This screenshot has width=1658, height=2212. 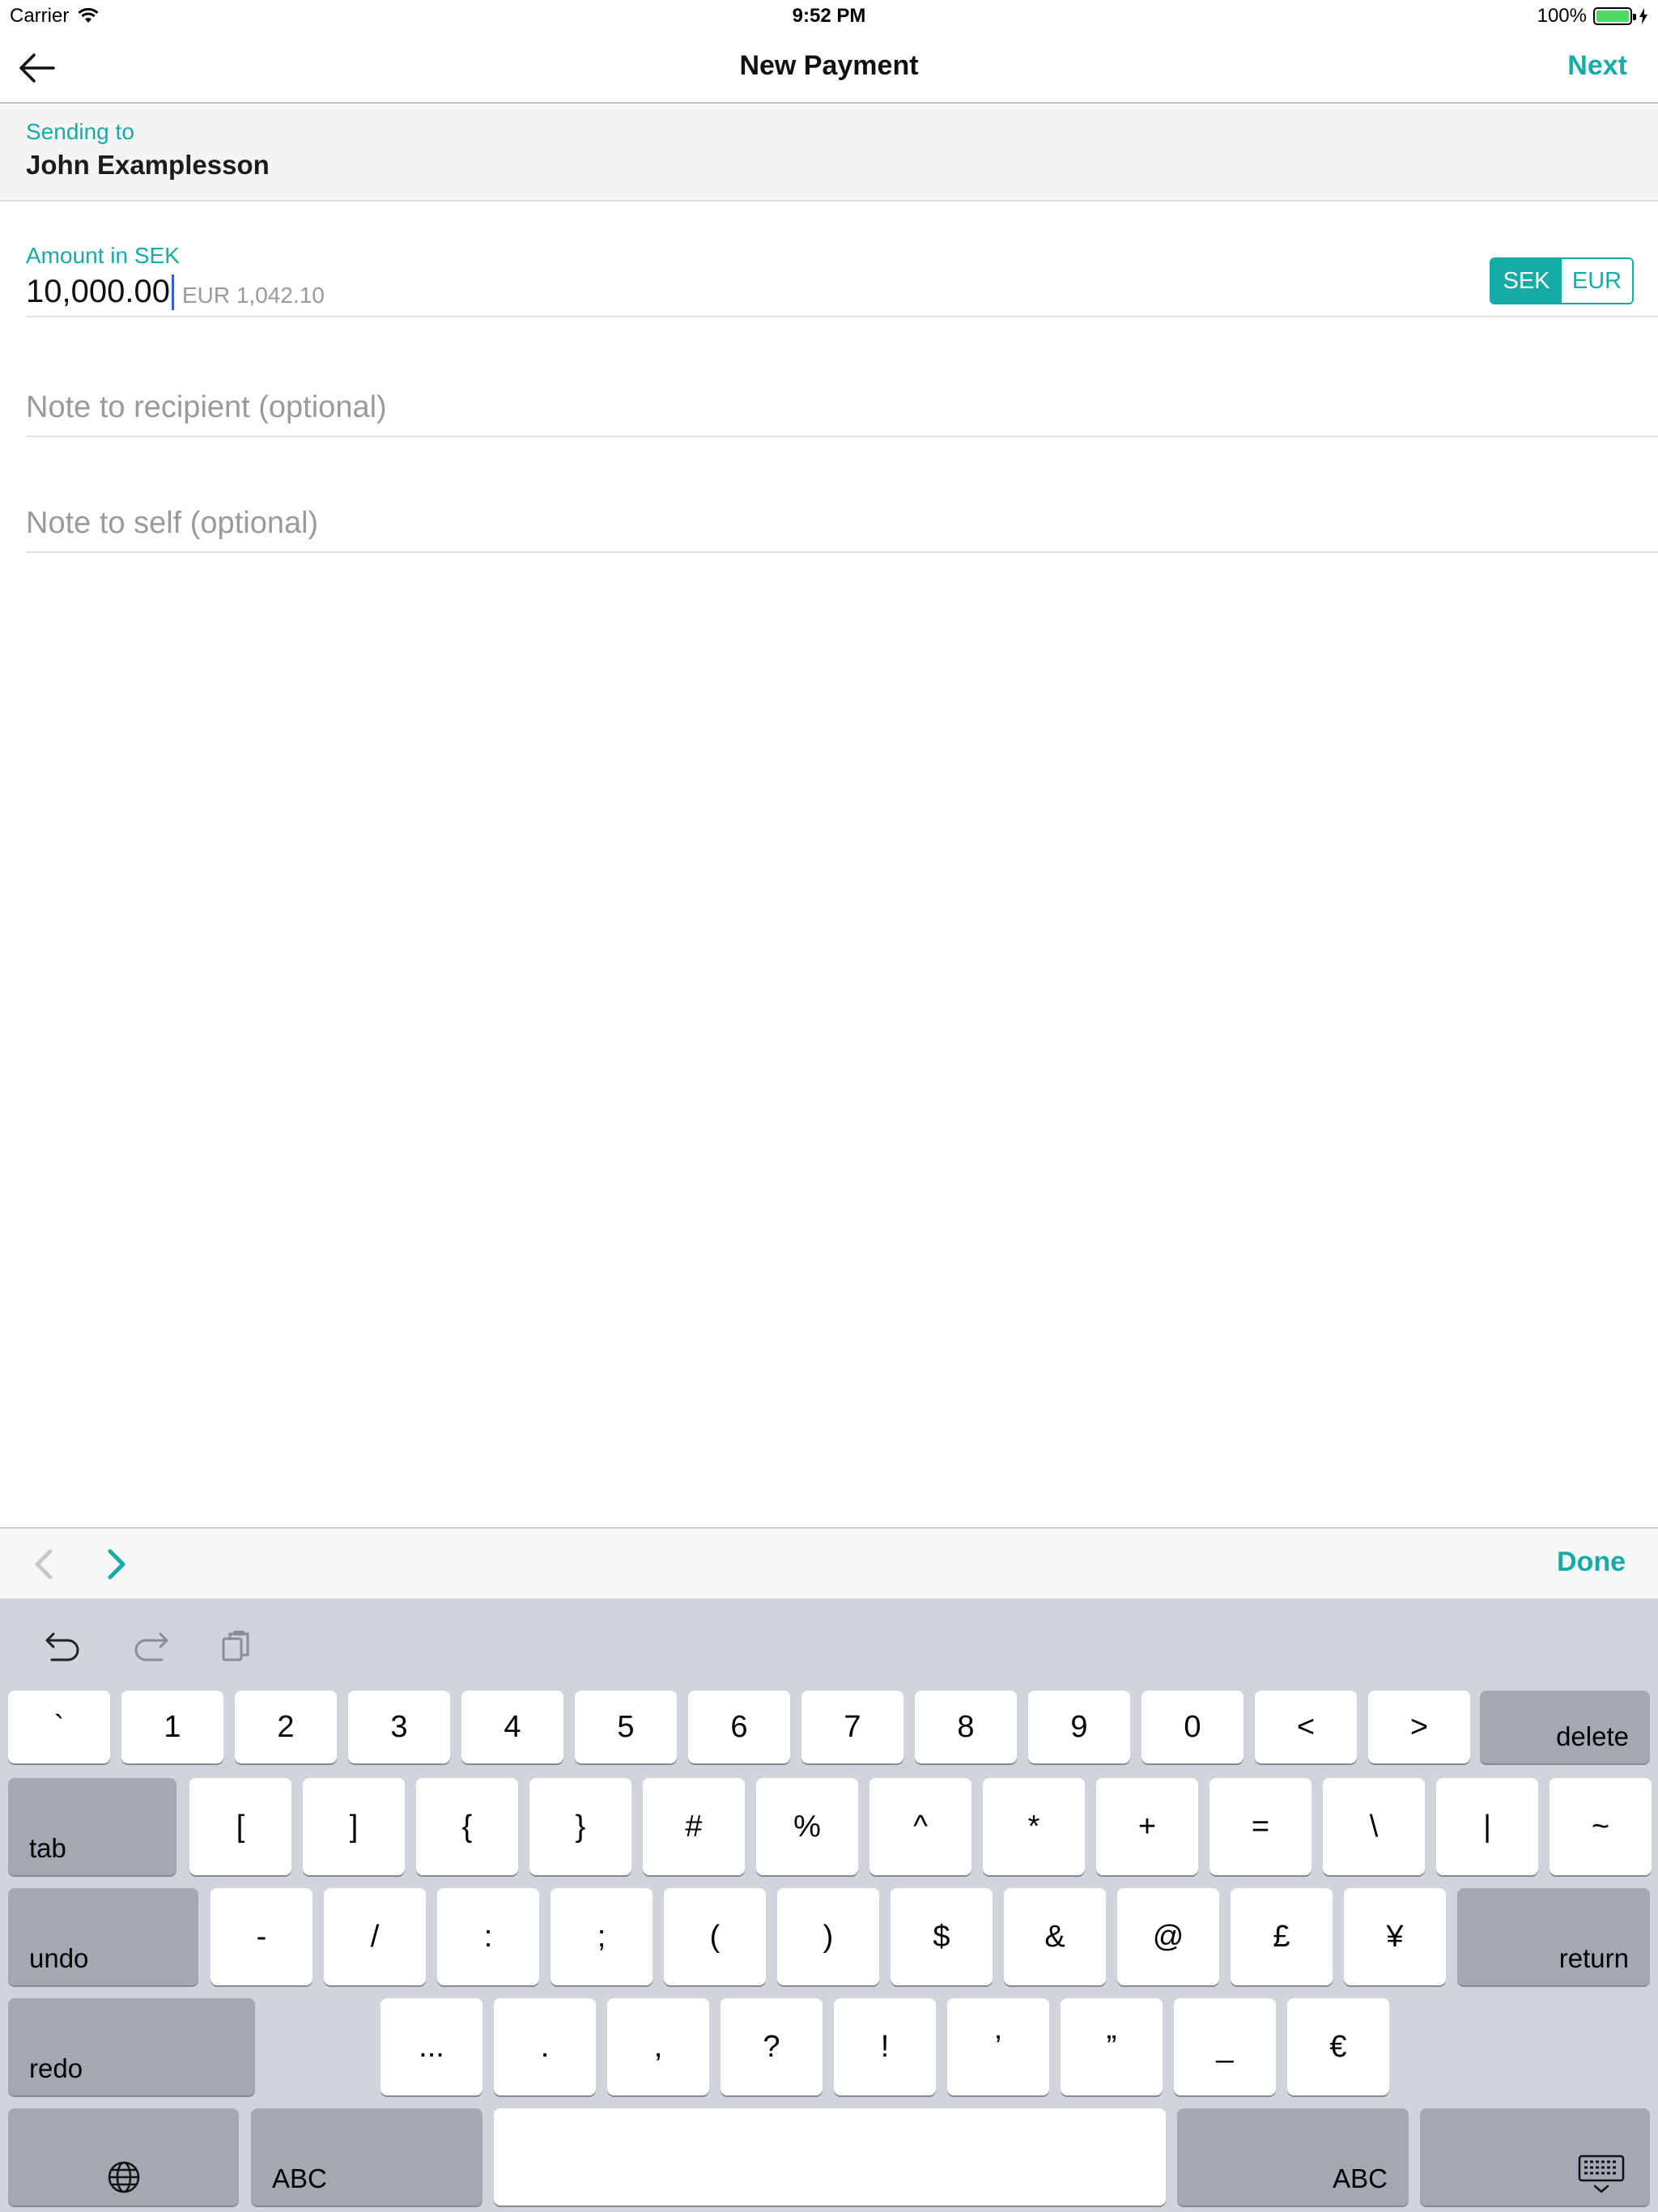 What do you see at coordinates (399, 1727) in the screenshot?
I see `row1-key-3: 3` at bounding box center [399, 1727].